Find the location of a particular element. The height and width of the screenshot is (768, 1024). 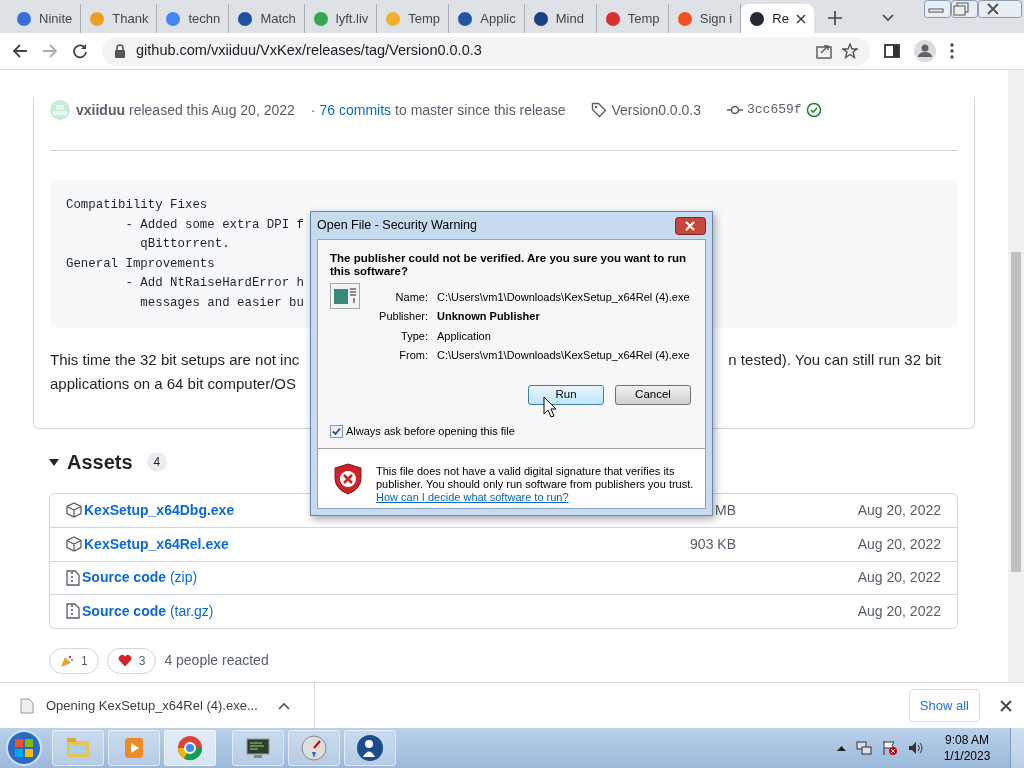

scrollbar-thumb is located at coordinates (1016, 412).